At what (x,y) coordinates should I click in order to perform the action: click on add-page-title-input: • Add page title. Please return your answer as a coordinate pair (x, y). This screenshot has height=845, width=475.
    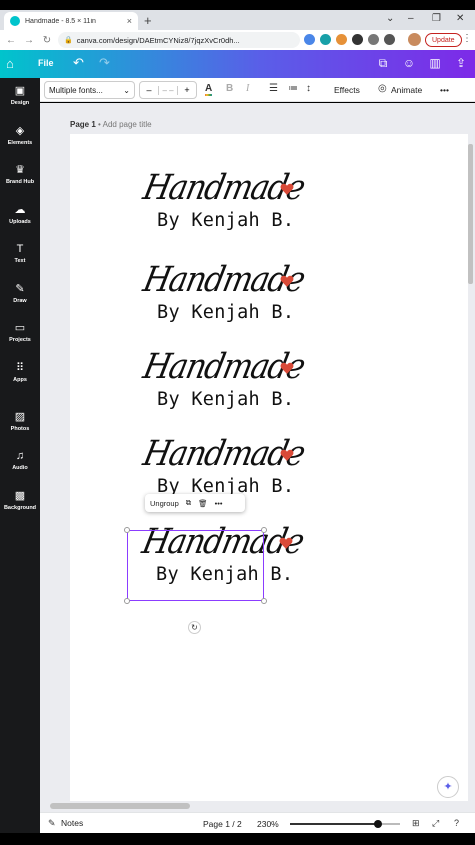
    Looking at the image, I should click on (125, 124).